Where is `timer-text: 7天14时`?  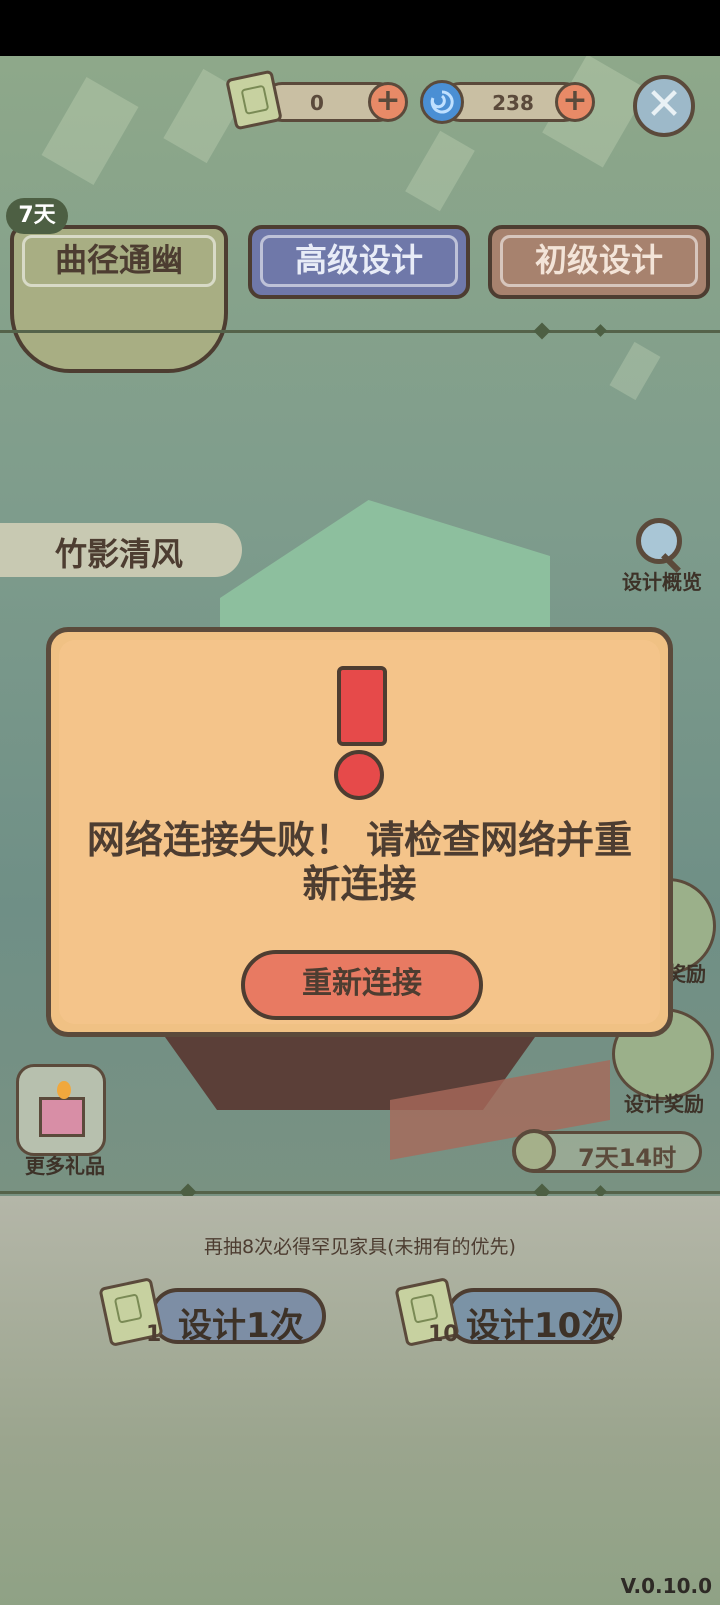 timer-text: 7天14时 is located at coordinates (627, 1158).